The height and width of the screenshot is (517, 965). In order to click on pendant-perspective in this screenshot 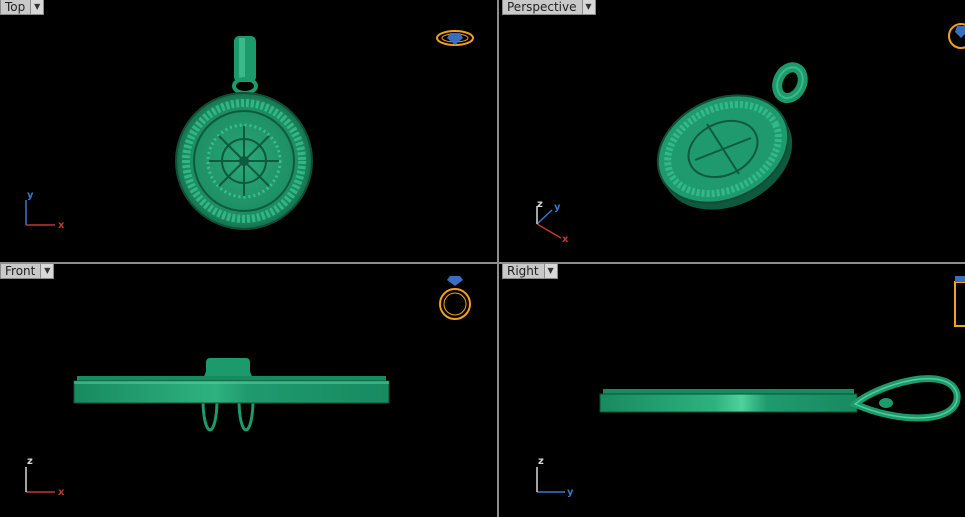, I will do `click(732, 136)`.